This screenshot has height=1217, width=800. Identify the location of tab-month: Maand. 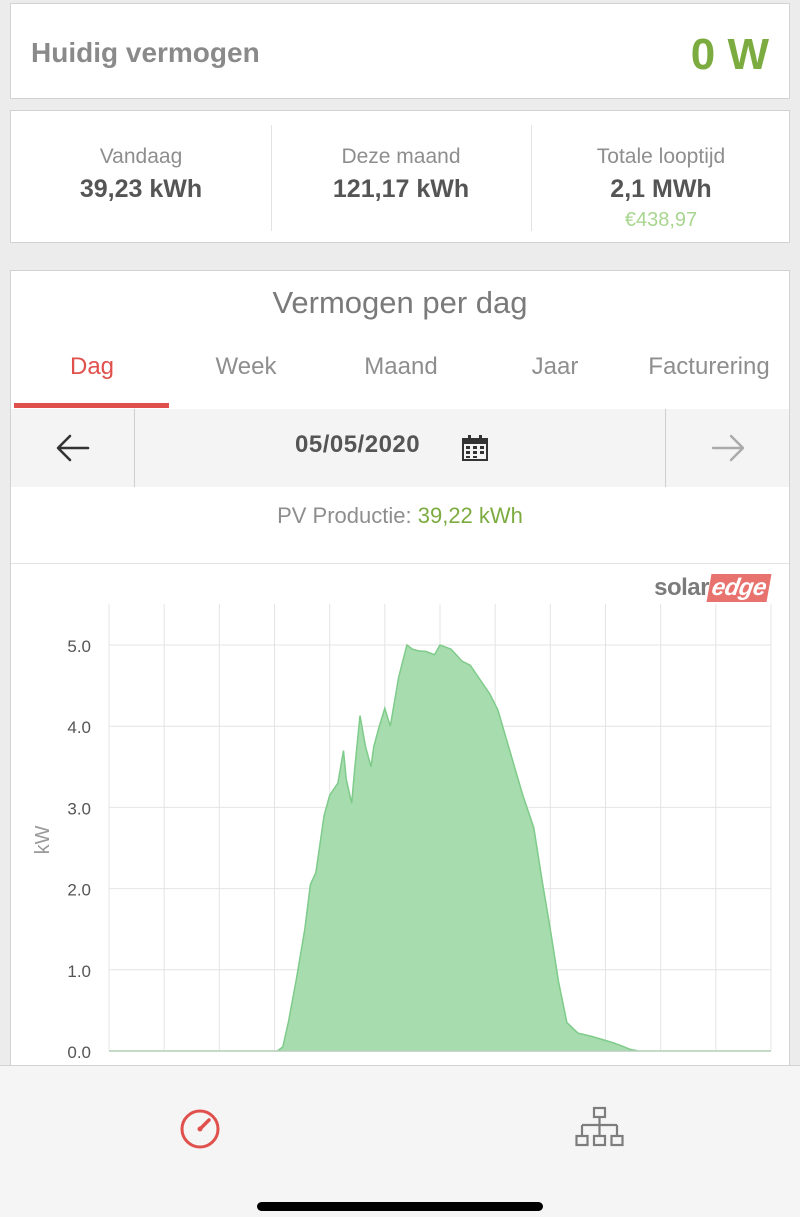
(401, 367).